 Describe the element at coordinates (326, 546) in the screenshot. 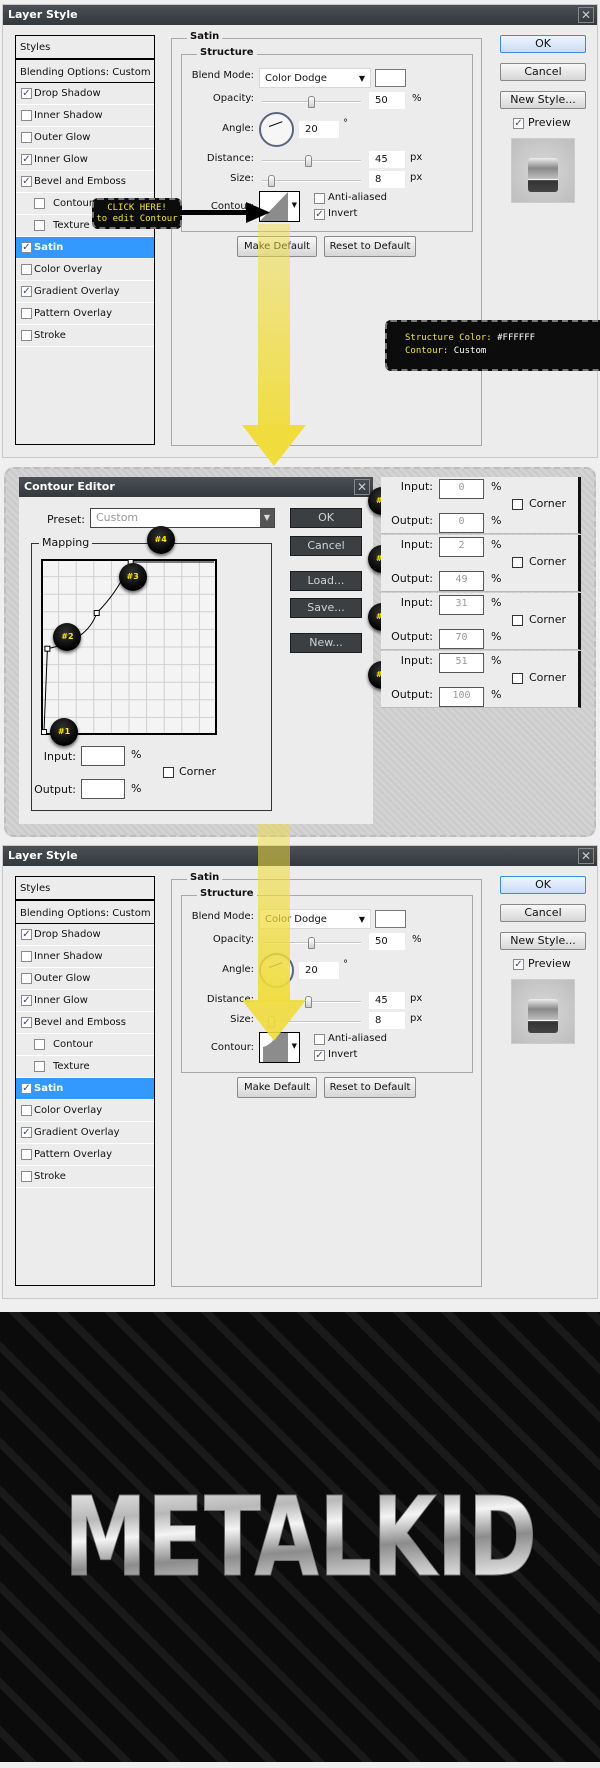

I see `editor-cancel-button: Cancel` at that location.